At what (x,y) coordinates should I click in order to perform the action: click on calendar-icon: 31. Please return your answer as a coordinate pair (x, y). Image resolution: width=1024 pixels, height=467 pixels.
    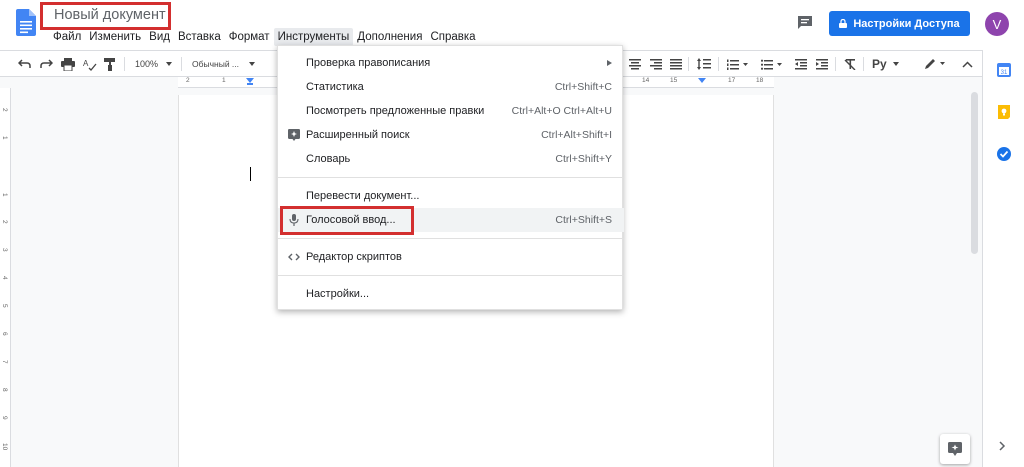
    Looking at the image, I should click on (1004, 70).